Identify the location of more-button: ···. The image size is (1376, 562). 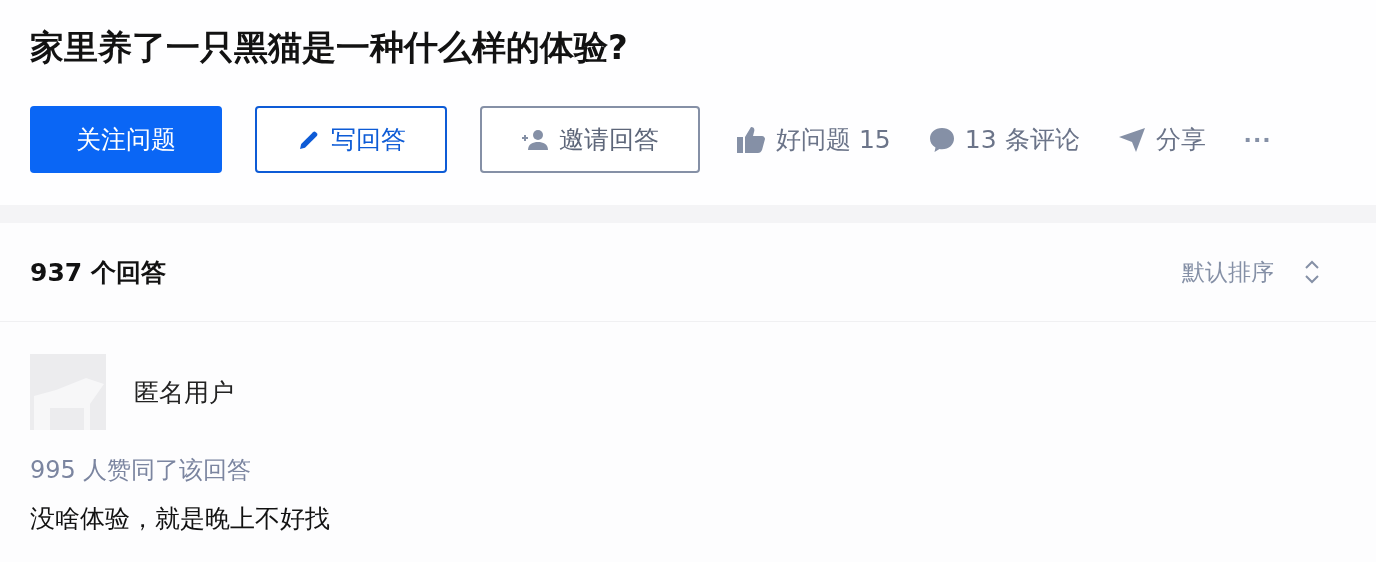
(1257, 139).